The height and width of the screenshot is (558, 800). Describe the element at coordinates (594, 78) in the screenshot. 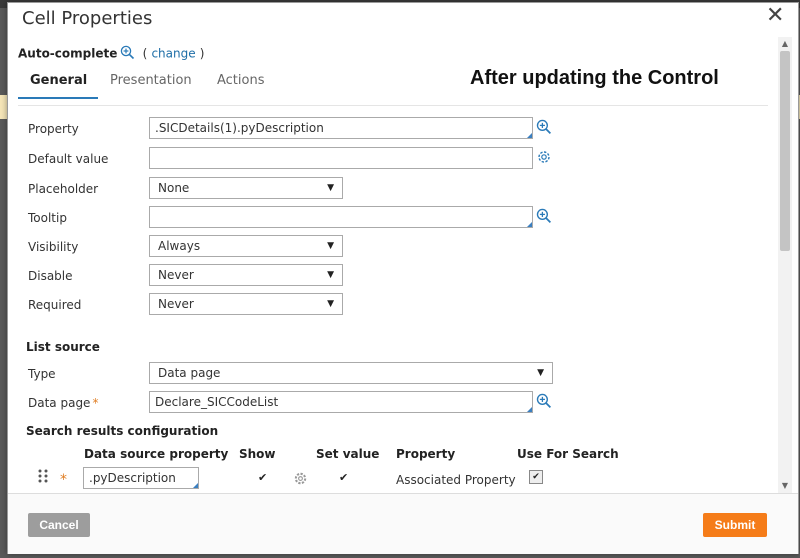

I see `annotation-text: After updating the Control` at that location.